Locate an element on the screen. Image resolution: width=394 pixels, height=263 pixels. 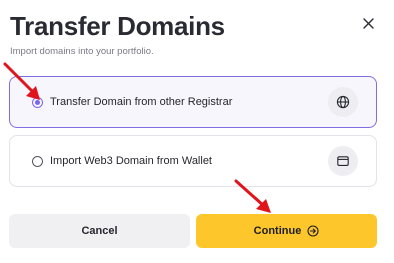
dialog-title: Transfer Domains is located at coordinates (117, 26).